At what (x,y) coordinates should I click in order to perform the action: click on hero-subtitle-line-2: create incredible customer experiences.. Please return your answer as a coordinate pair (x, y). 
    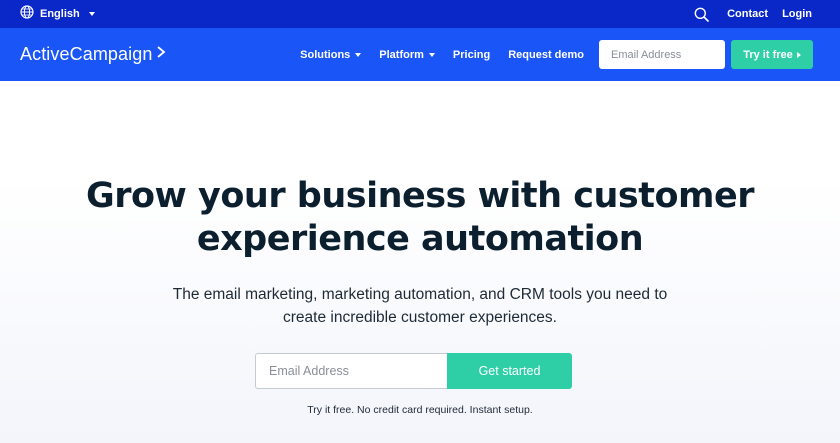
    Looking at the image, I should click on (420, 317).